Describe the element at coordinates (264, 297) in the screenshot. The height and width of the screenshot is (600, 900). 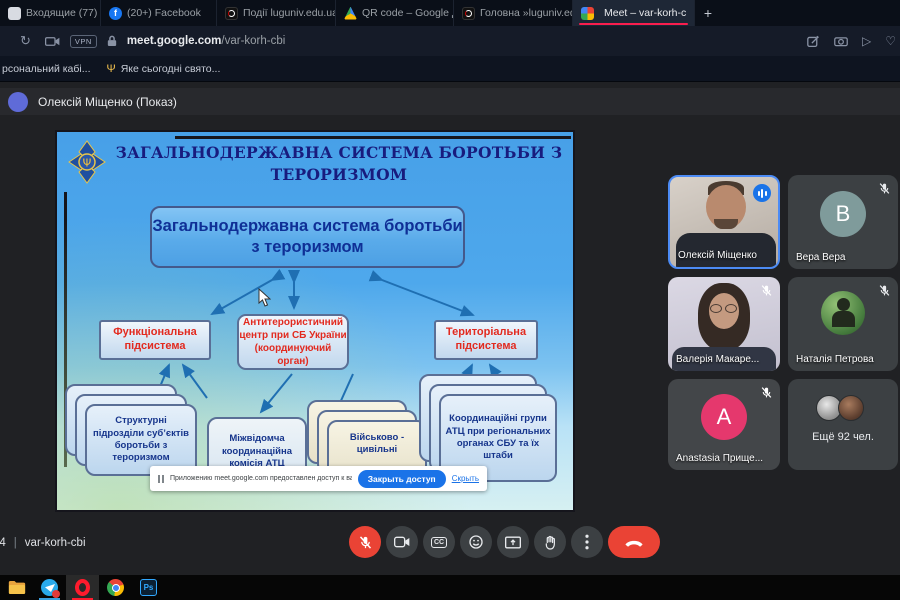
I see `mouse-cursor` at that location.